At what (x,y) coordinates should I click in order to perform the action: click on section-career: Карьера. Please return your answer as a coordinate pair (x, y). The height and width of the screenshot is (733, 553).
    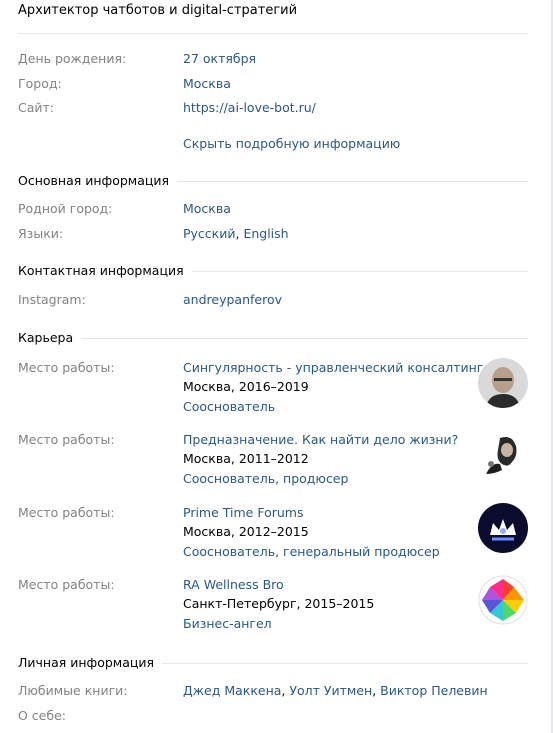
    Looking at the image, I should click on (273, 339).